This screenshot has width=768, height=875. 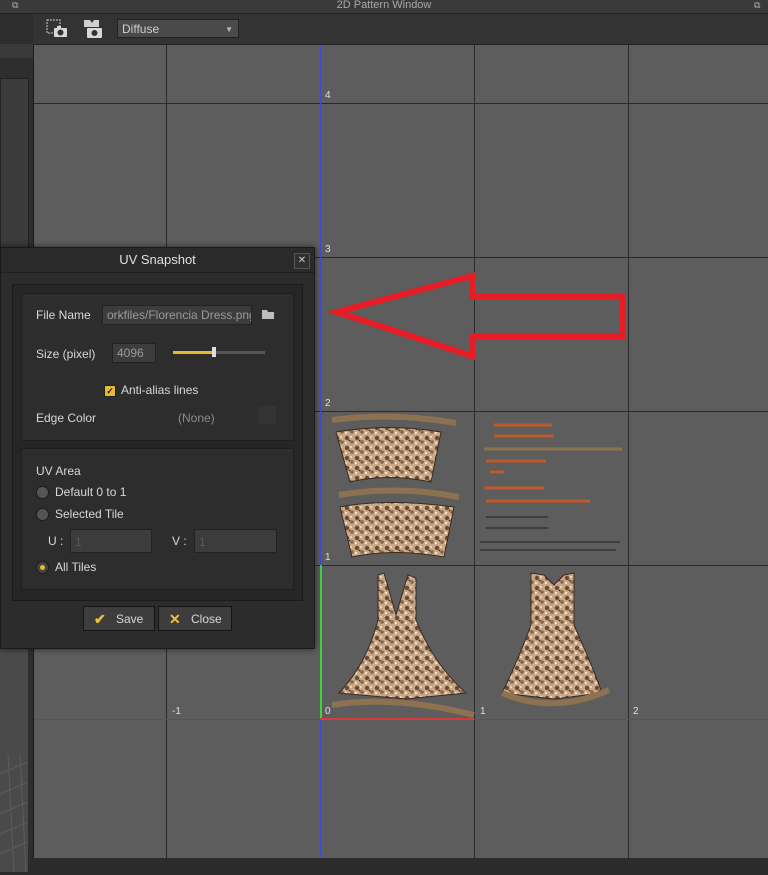 What do you see at coordinates (110, 391) in the screenshot?
I see `antialias-checkbox: ✓` at bounding box center [110, 391].